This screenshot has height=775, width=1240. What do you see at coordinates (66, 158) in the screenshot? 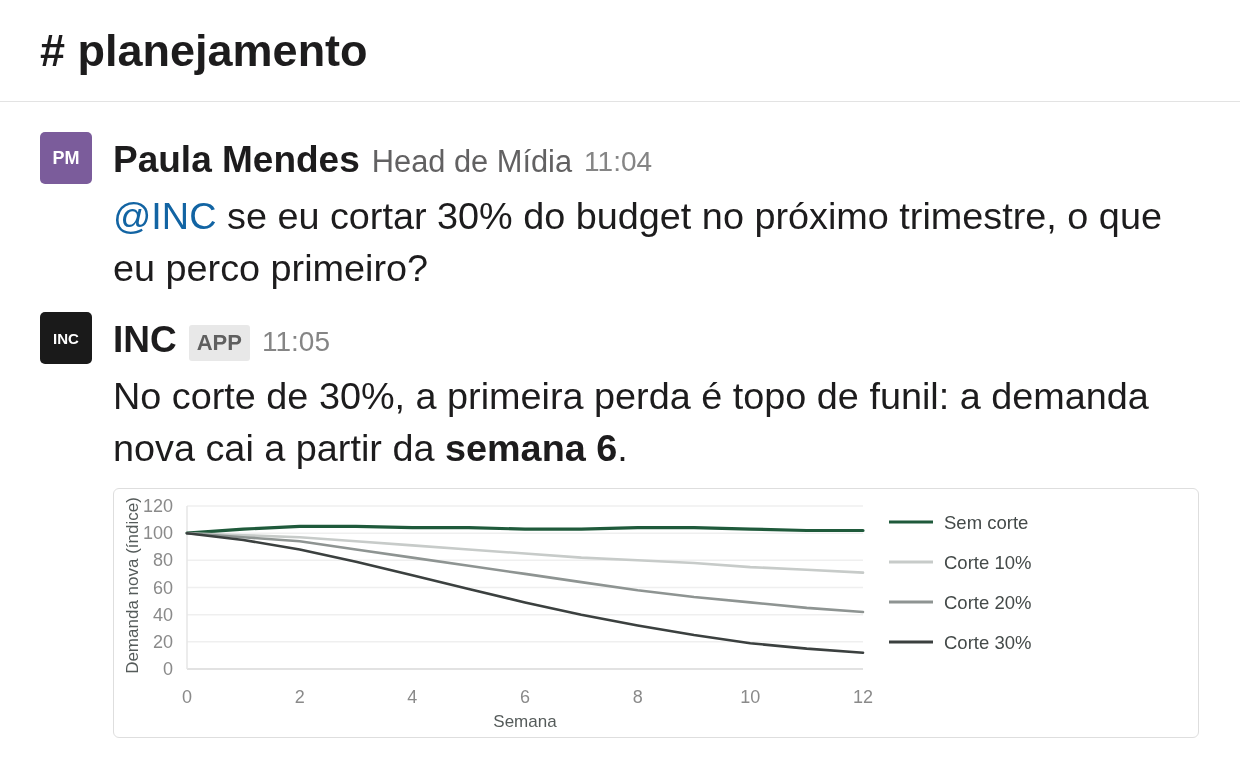
I see `avatar: PM` at bounding box center [66, 158].